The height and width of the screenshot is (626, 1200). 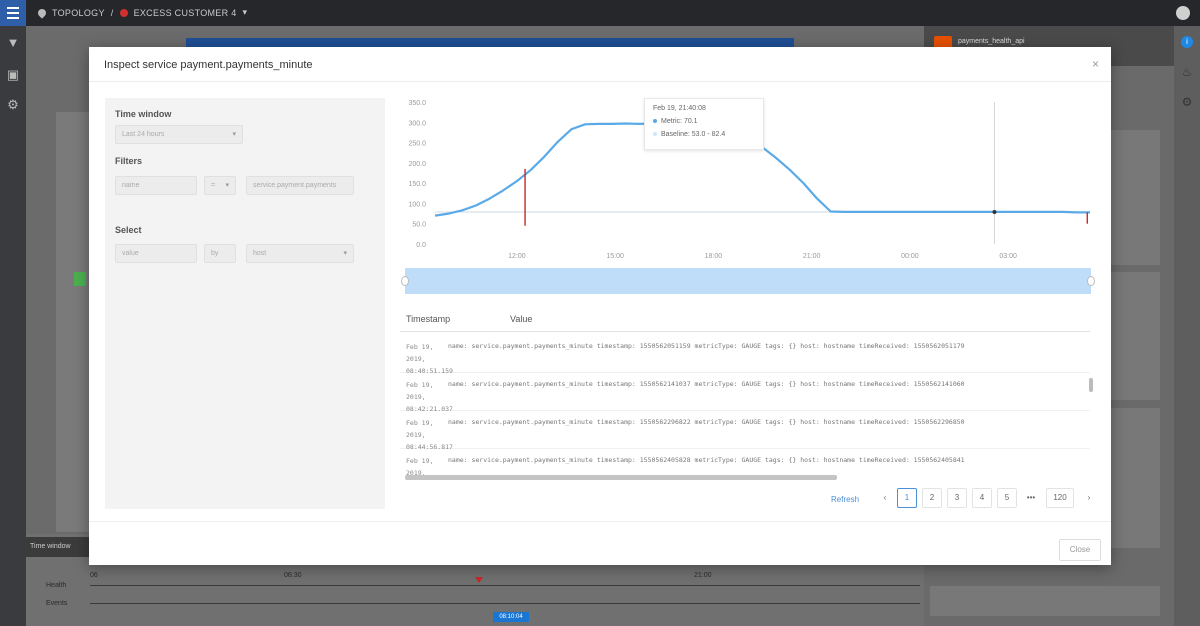 I want to click on info-icon: i, so click(x=1187, y=42).